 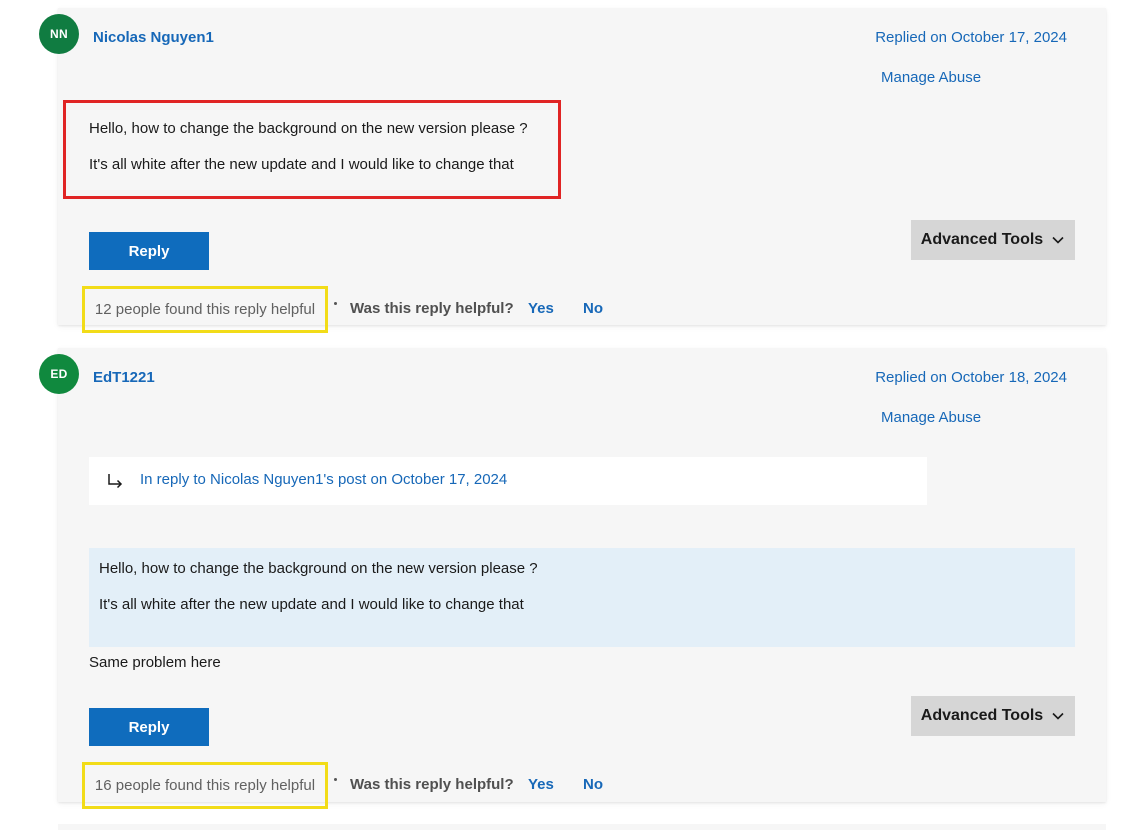 I want to click on avatar: NN, so click(x=59, y=34).